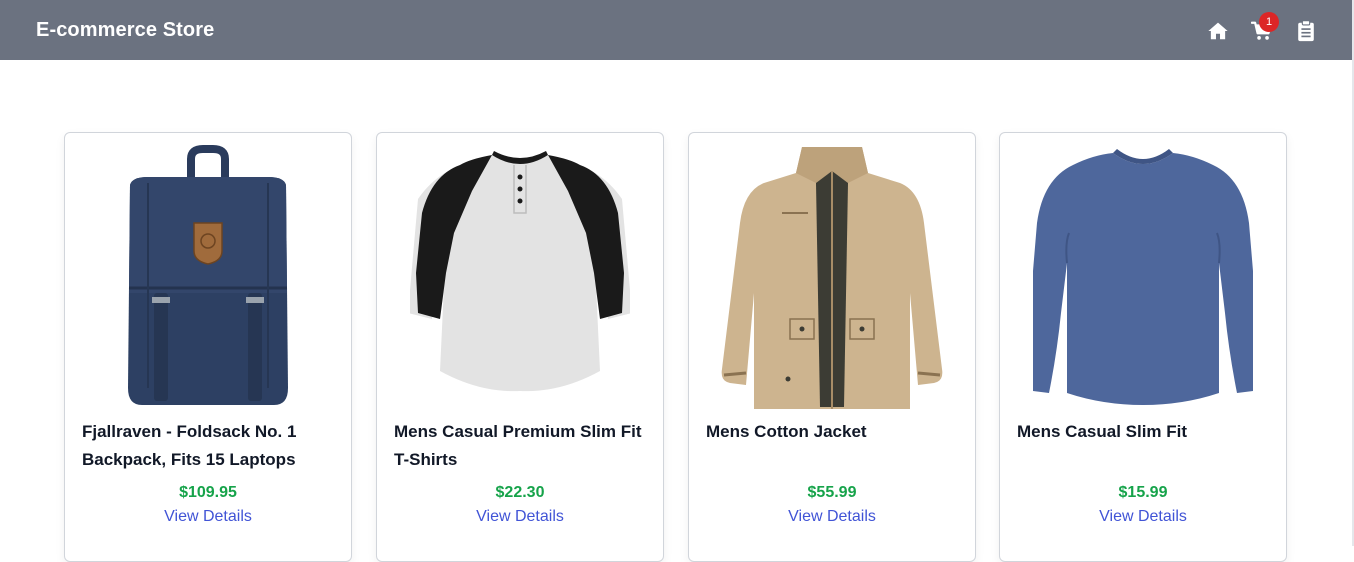 The image size is (1354, 562). I want to click on product-price: $22.30, so click(520, 492).